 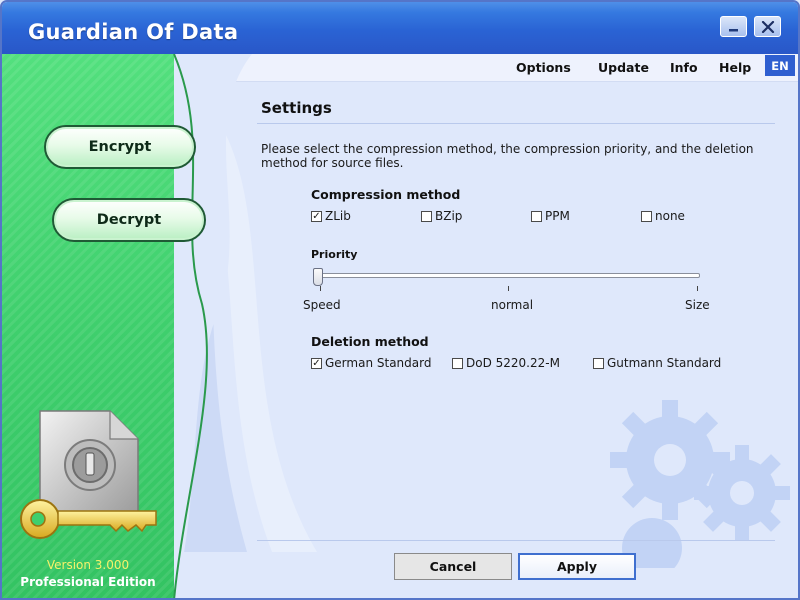 What do you see at coordinates (322, 305) in the screenshot?
I see `priority-tick-speed: Speed` at bounding box center [322, 305].